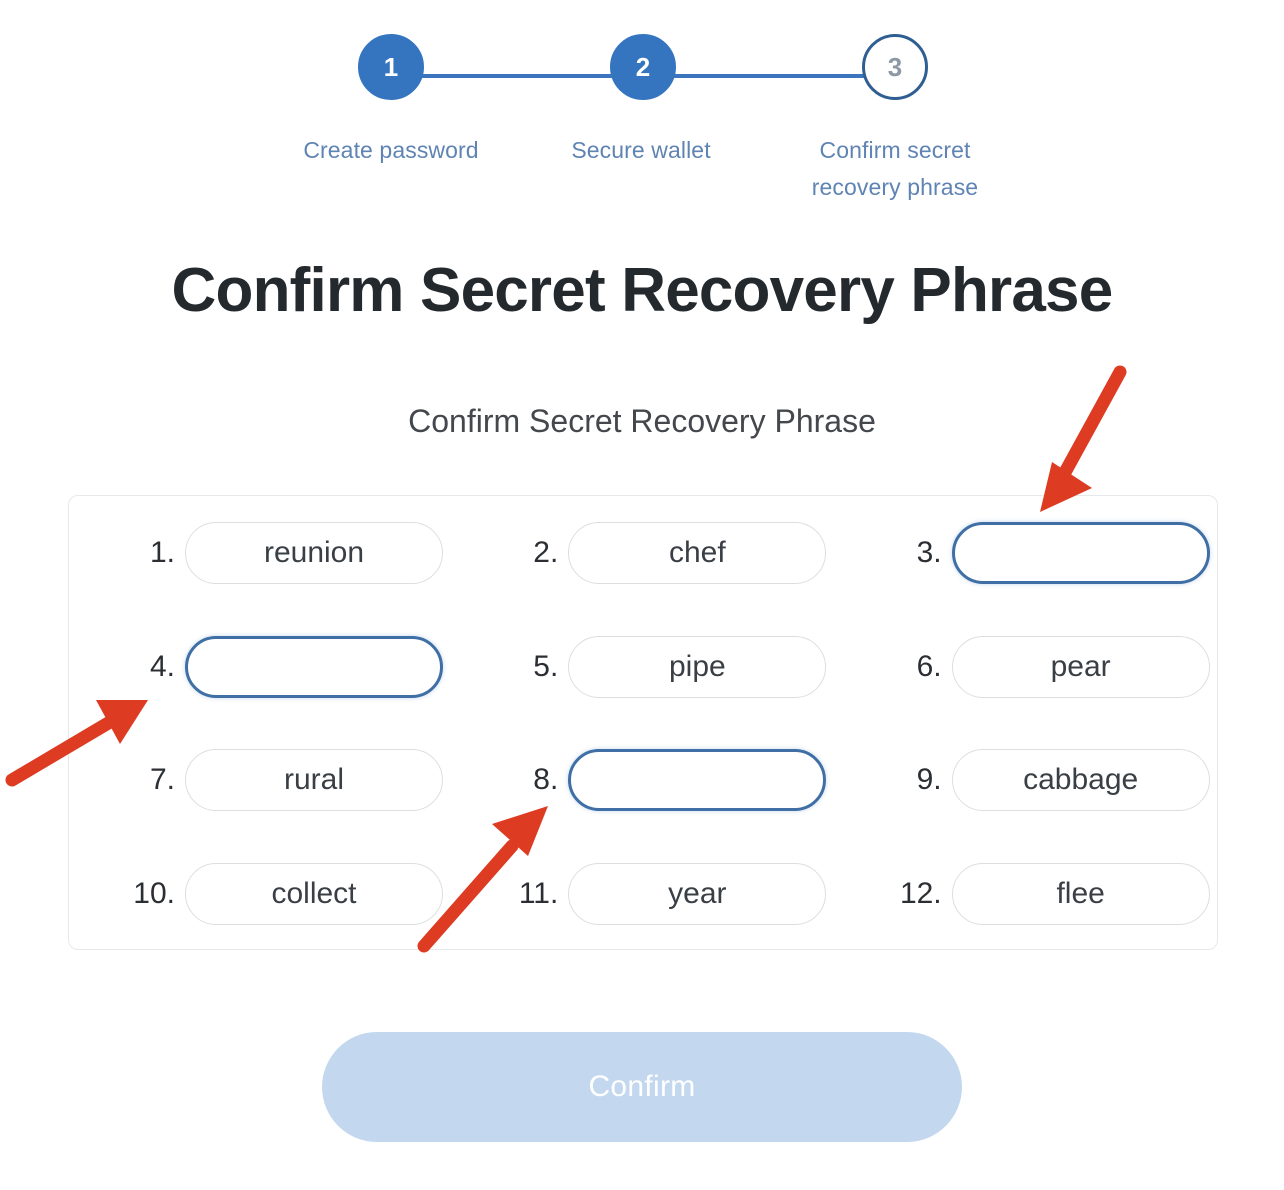 This screenshot has width=1284, height=1190. I want to click on stepper-circle-3: 3, so click(895, 67).